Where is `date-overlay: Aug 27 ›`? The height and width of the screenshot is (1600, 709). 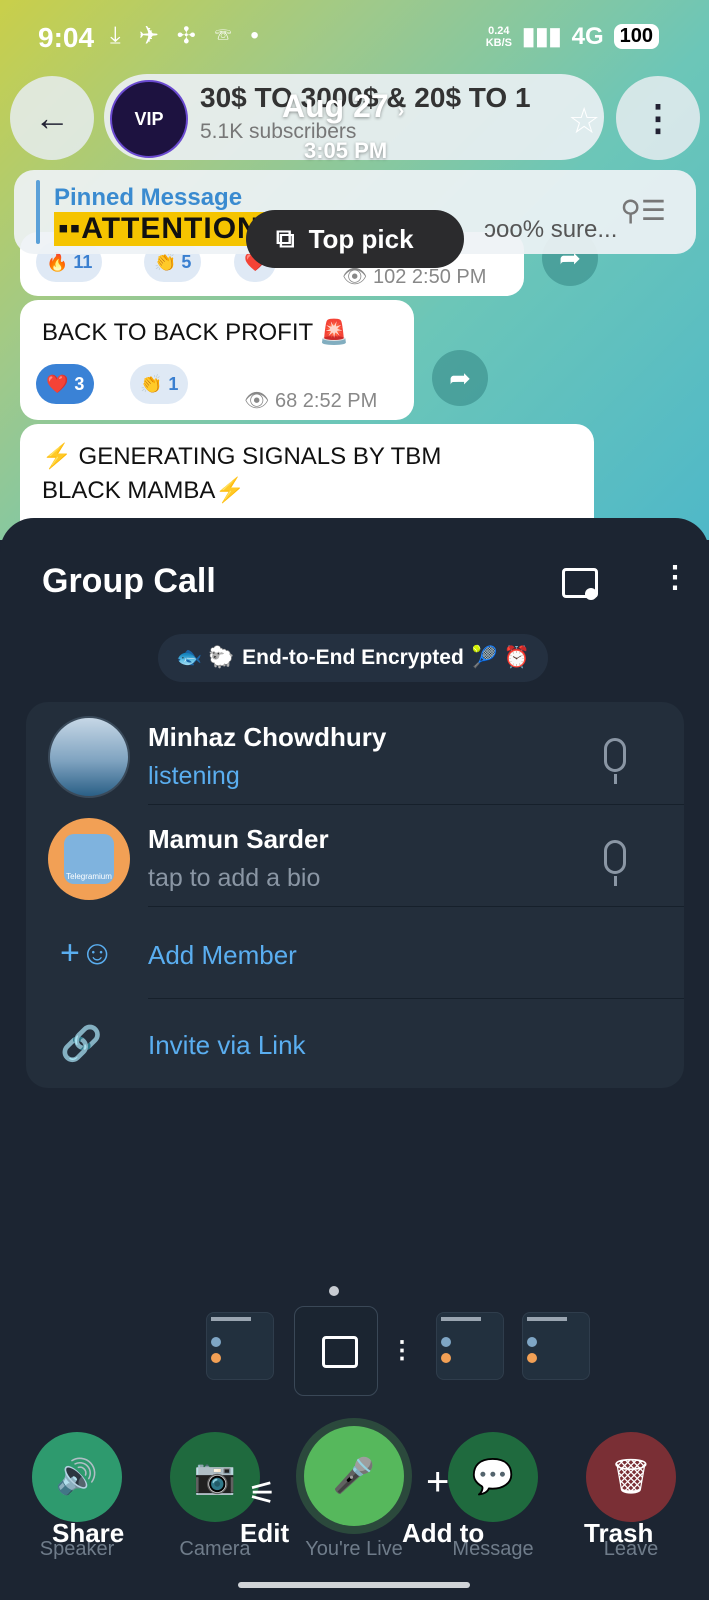 date-overlay: Aug 27 › is located at coordinates (343, 106).